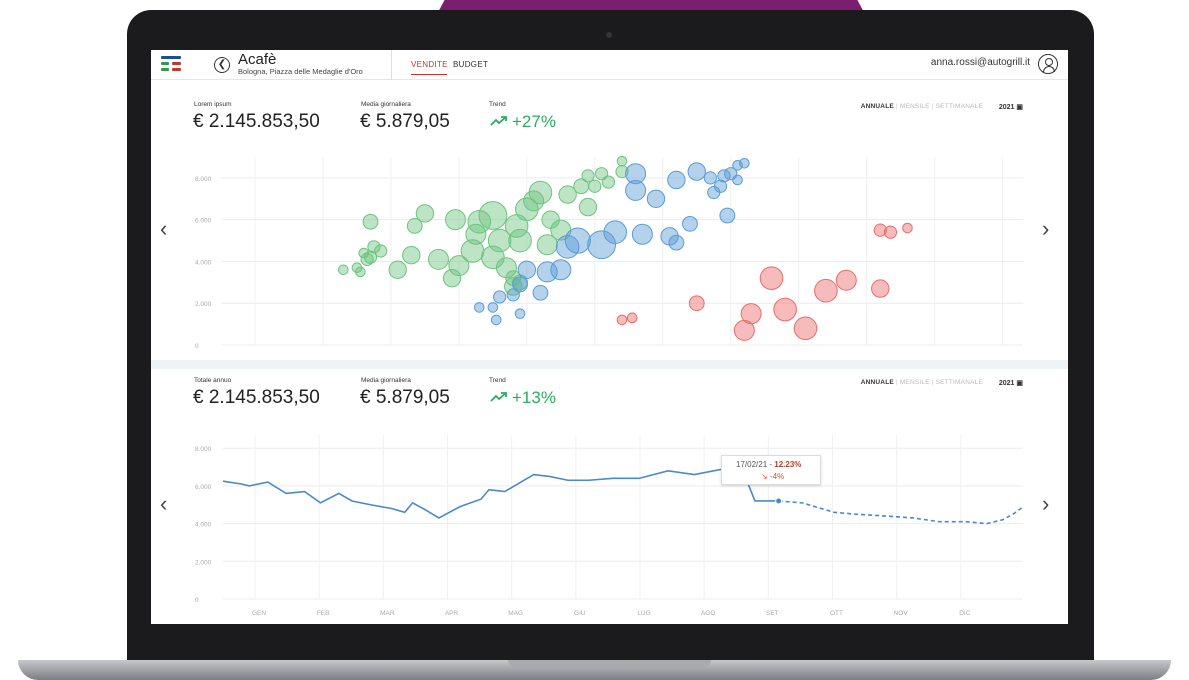  Describe the element at coordinates (1048, 64) in the screenshot. I see `user-avatar-icon` at that location.